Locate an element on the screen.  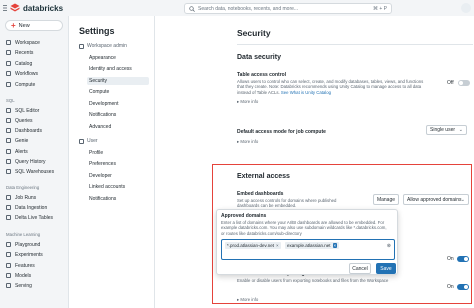
unity-catalog-link: See What is Unity Catalog is located at coordinates (306, 92).